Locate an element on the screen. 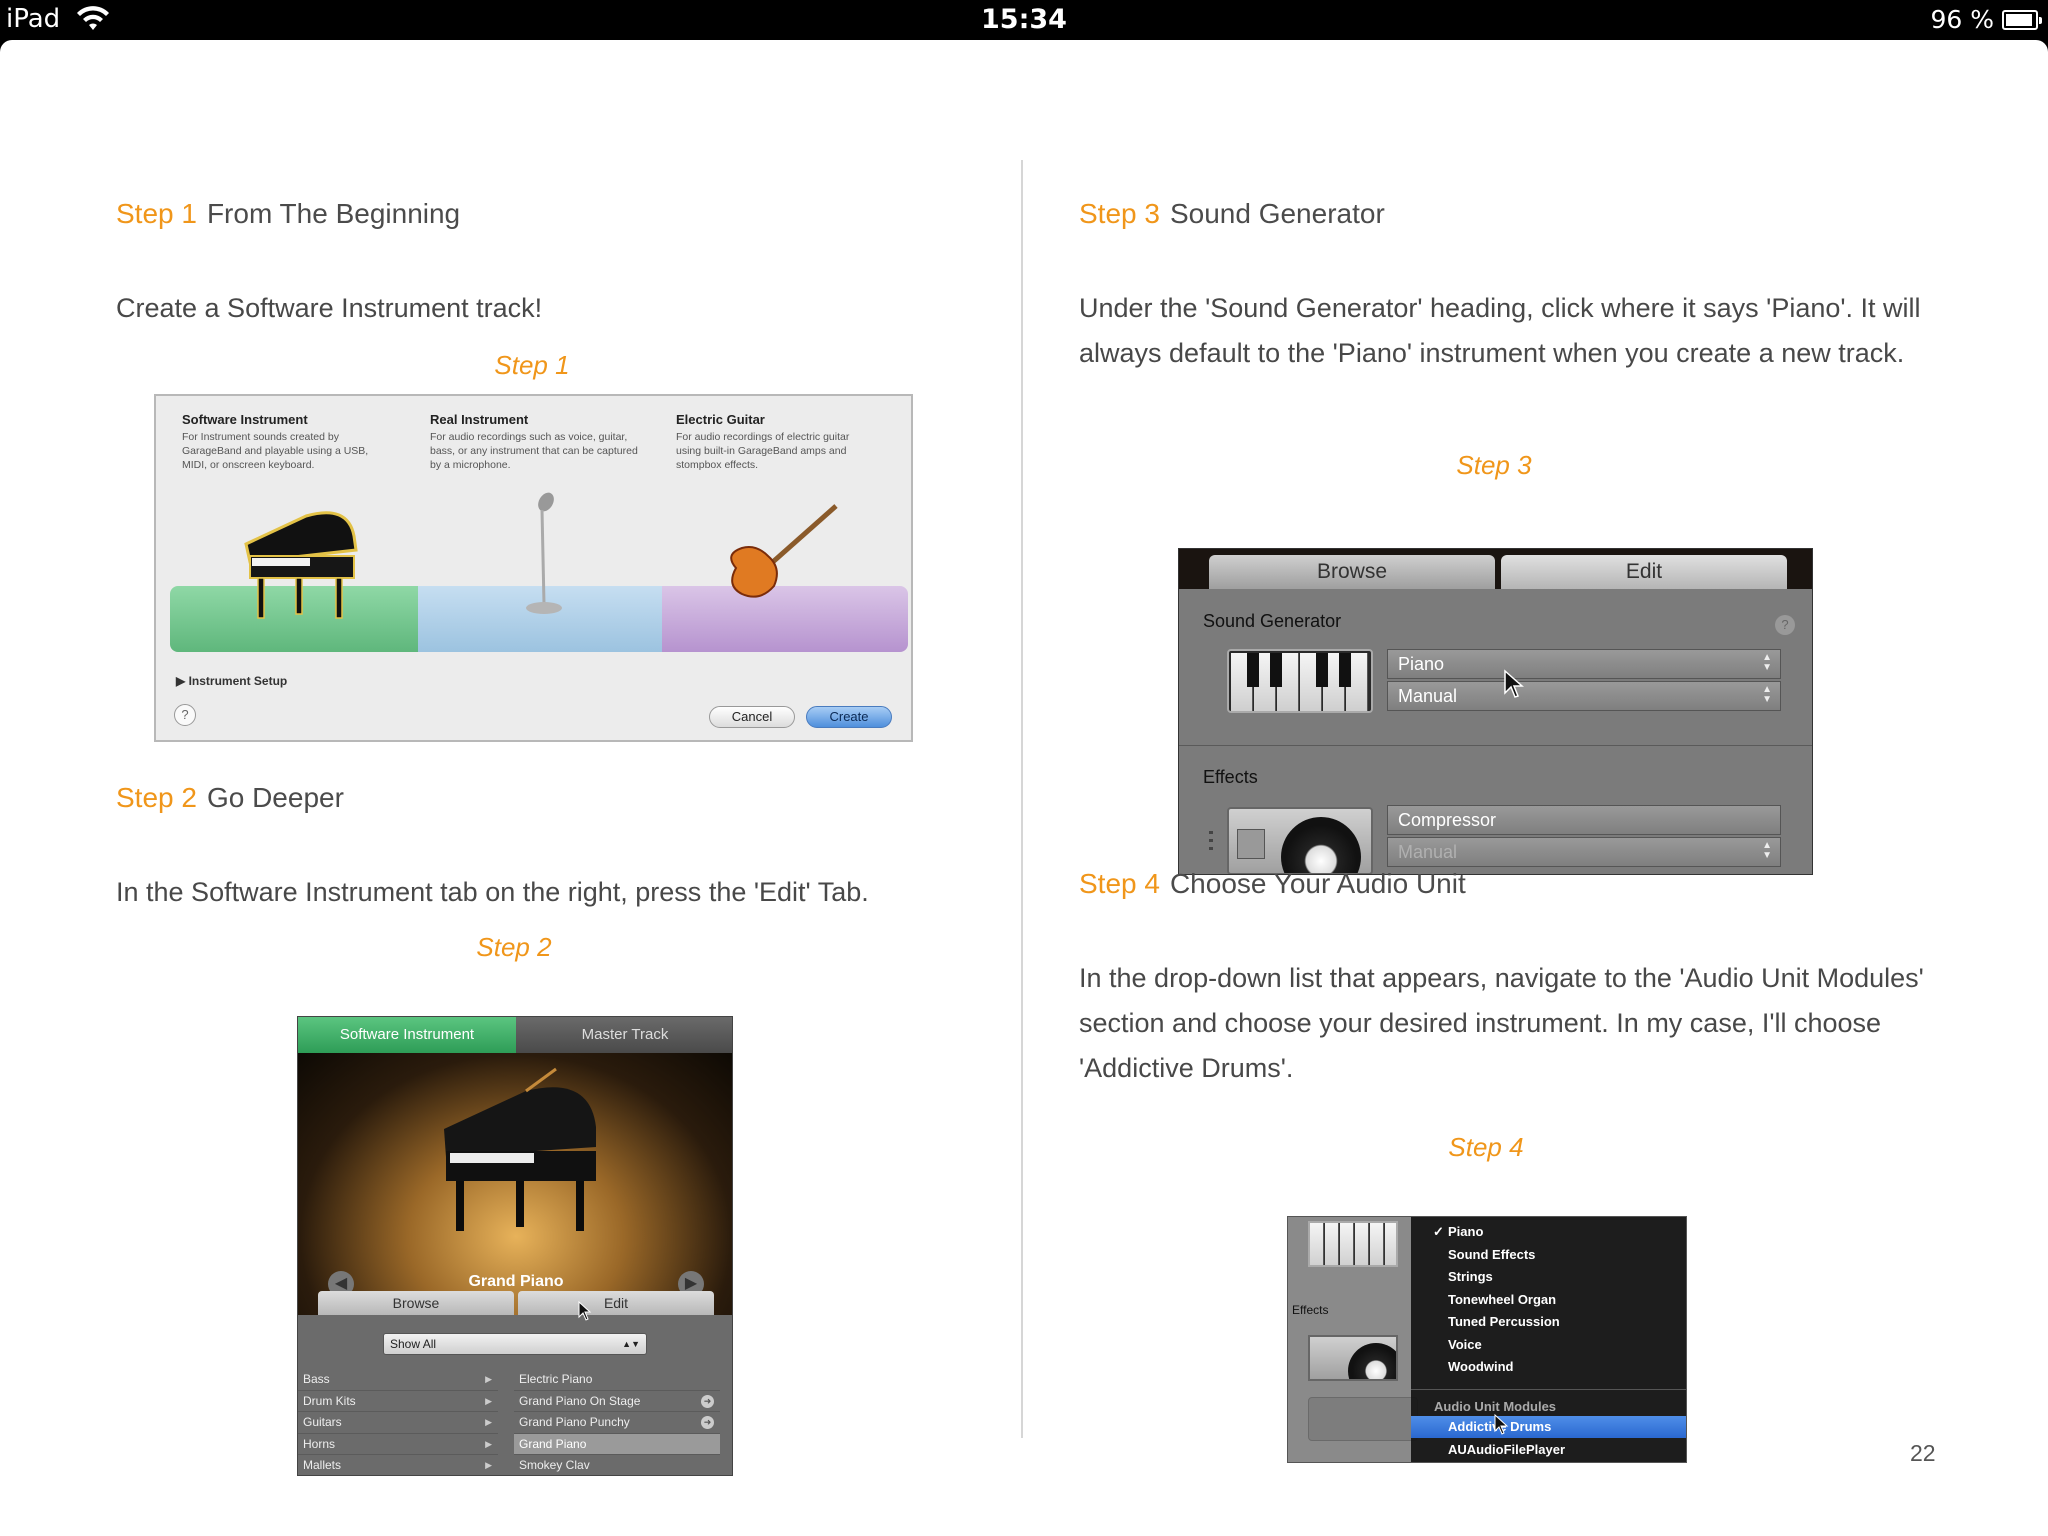 Image resolution: width=2048 pixels, height=1536 pixels. drag-handle-icon is located at coordinates (1211, 842).